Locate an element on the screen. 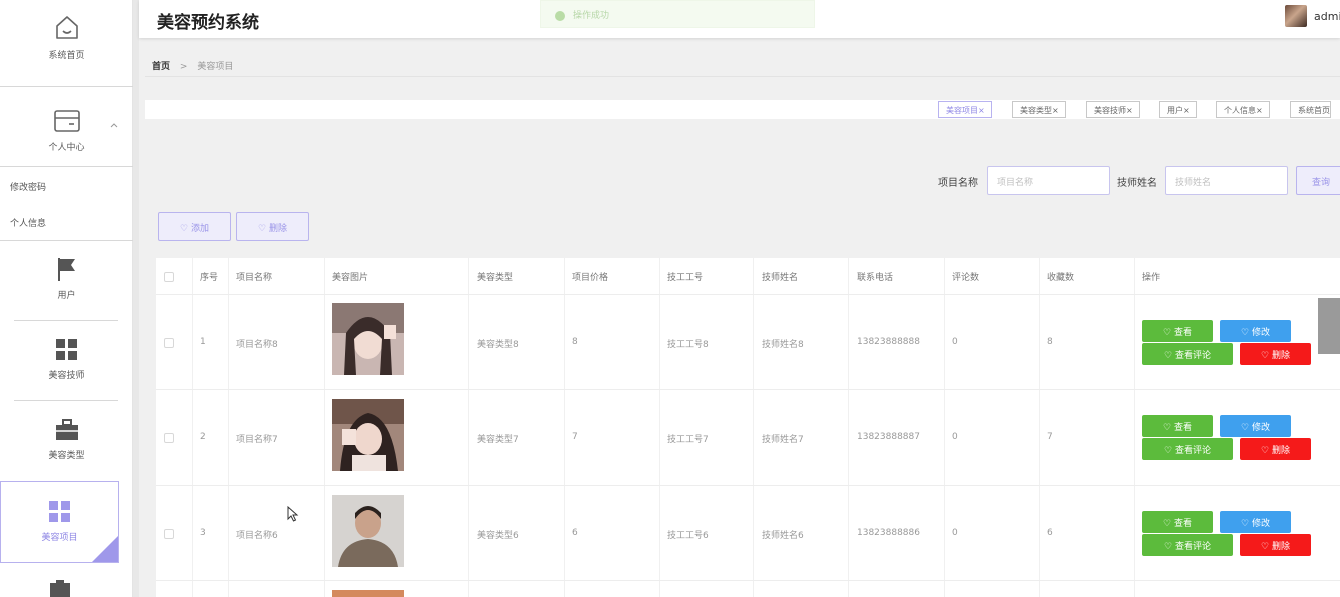 This screenshot has height=597, width=1340. sidebar-item-label: 系统首页 is located at coordinates (66, 56).